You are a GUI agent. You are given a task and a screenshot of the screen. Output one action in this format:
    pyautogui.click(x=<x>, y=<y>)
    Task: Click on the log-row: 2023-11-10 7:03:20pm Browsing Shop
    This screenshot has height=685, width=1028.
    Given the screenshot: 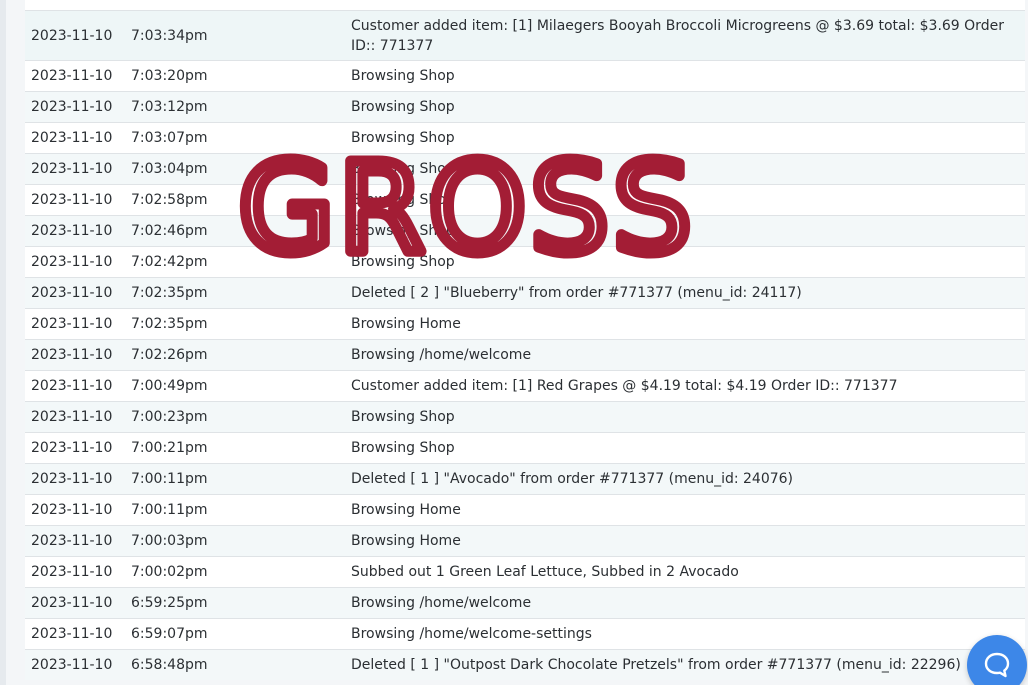 What is the action you would take?
    pyautogui.click(x=525, y=76)
    